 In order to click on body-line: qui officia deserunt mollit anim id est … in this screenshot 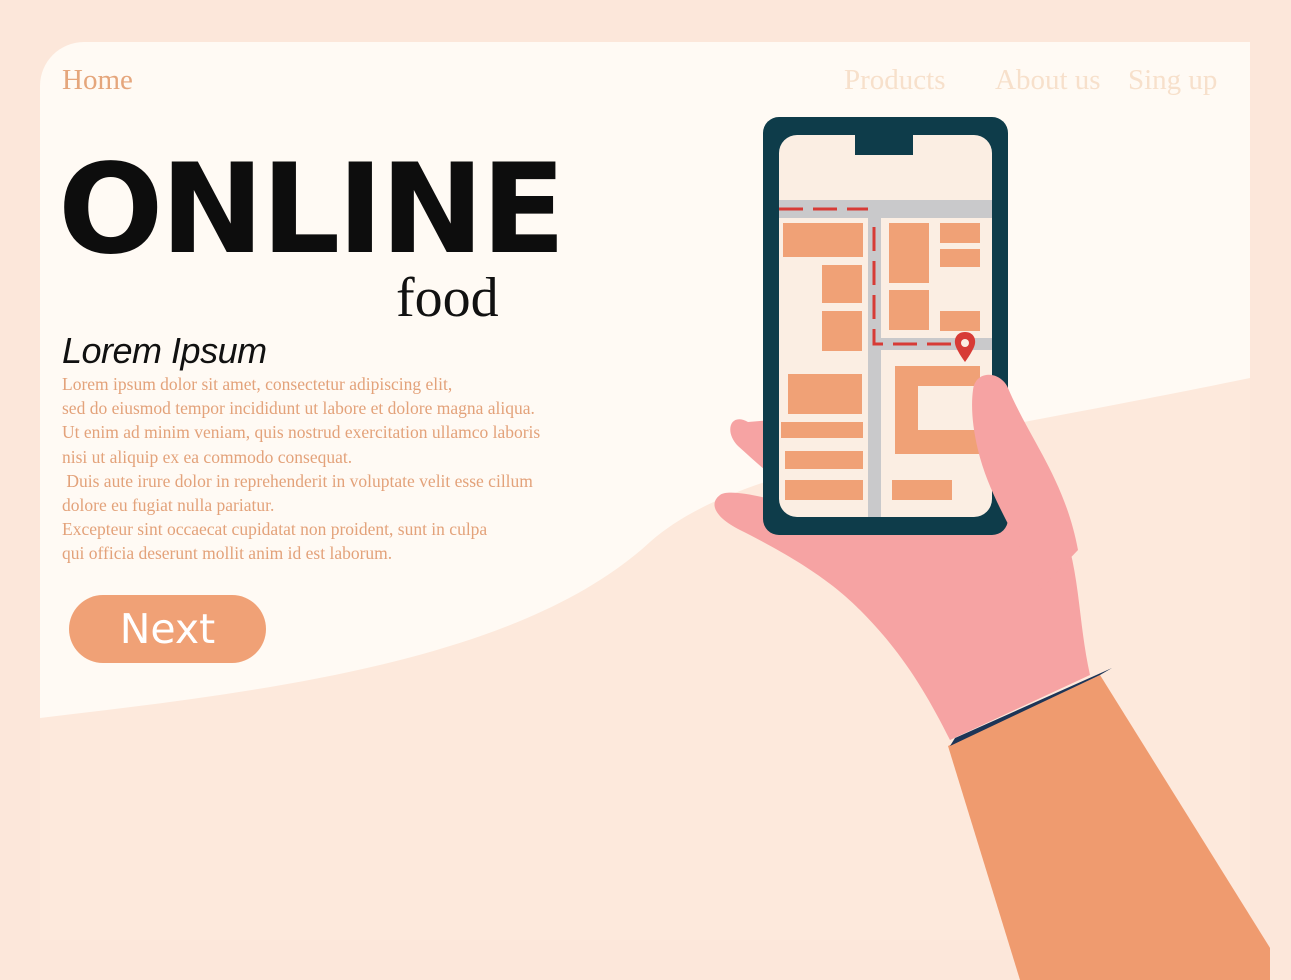, I will do `click(227, 553)`.